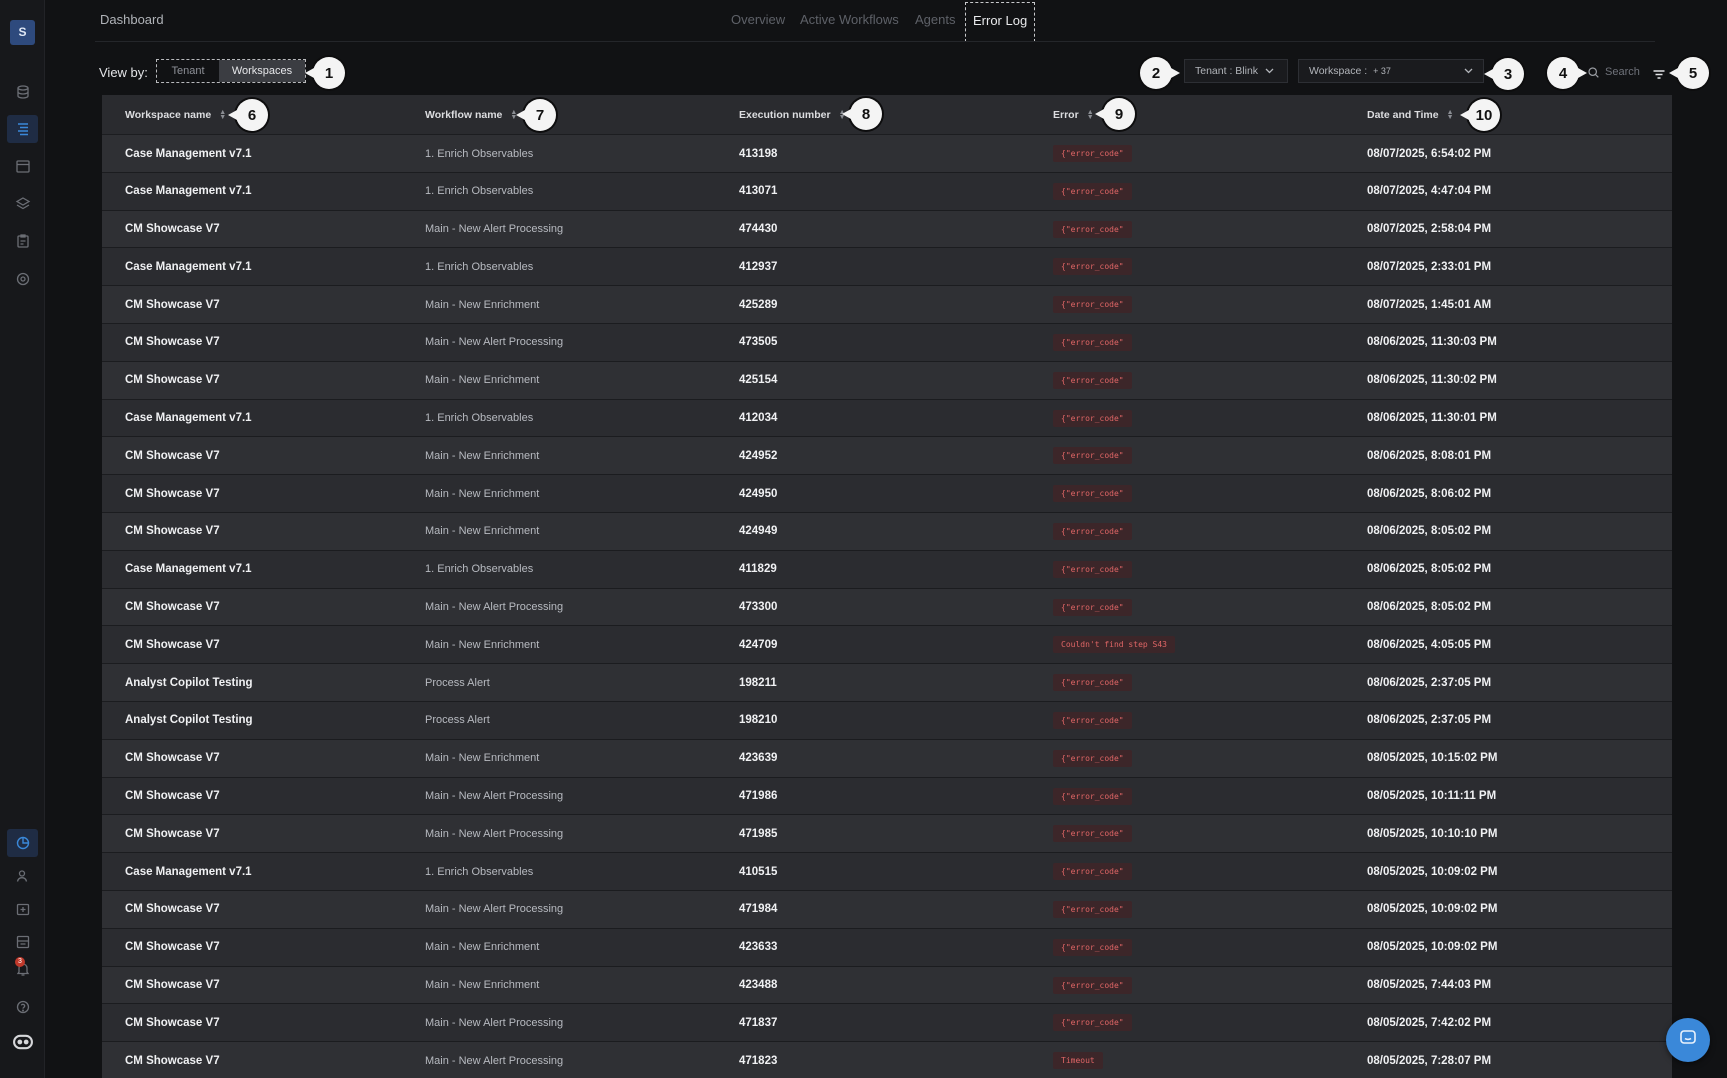  Describe the element at coordinates (1391, 71) in the screenshot. I see `workspace-dropdown: Workspace : + 37` at that location.